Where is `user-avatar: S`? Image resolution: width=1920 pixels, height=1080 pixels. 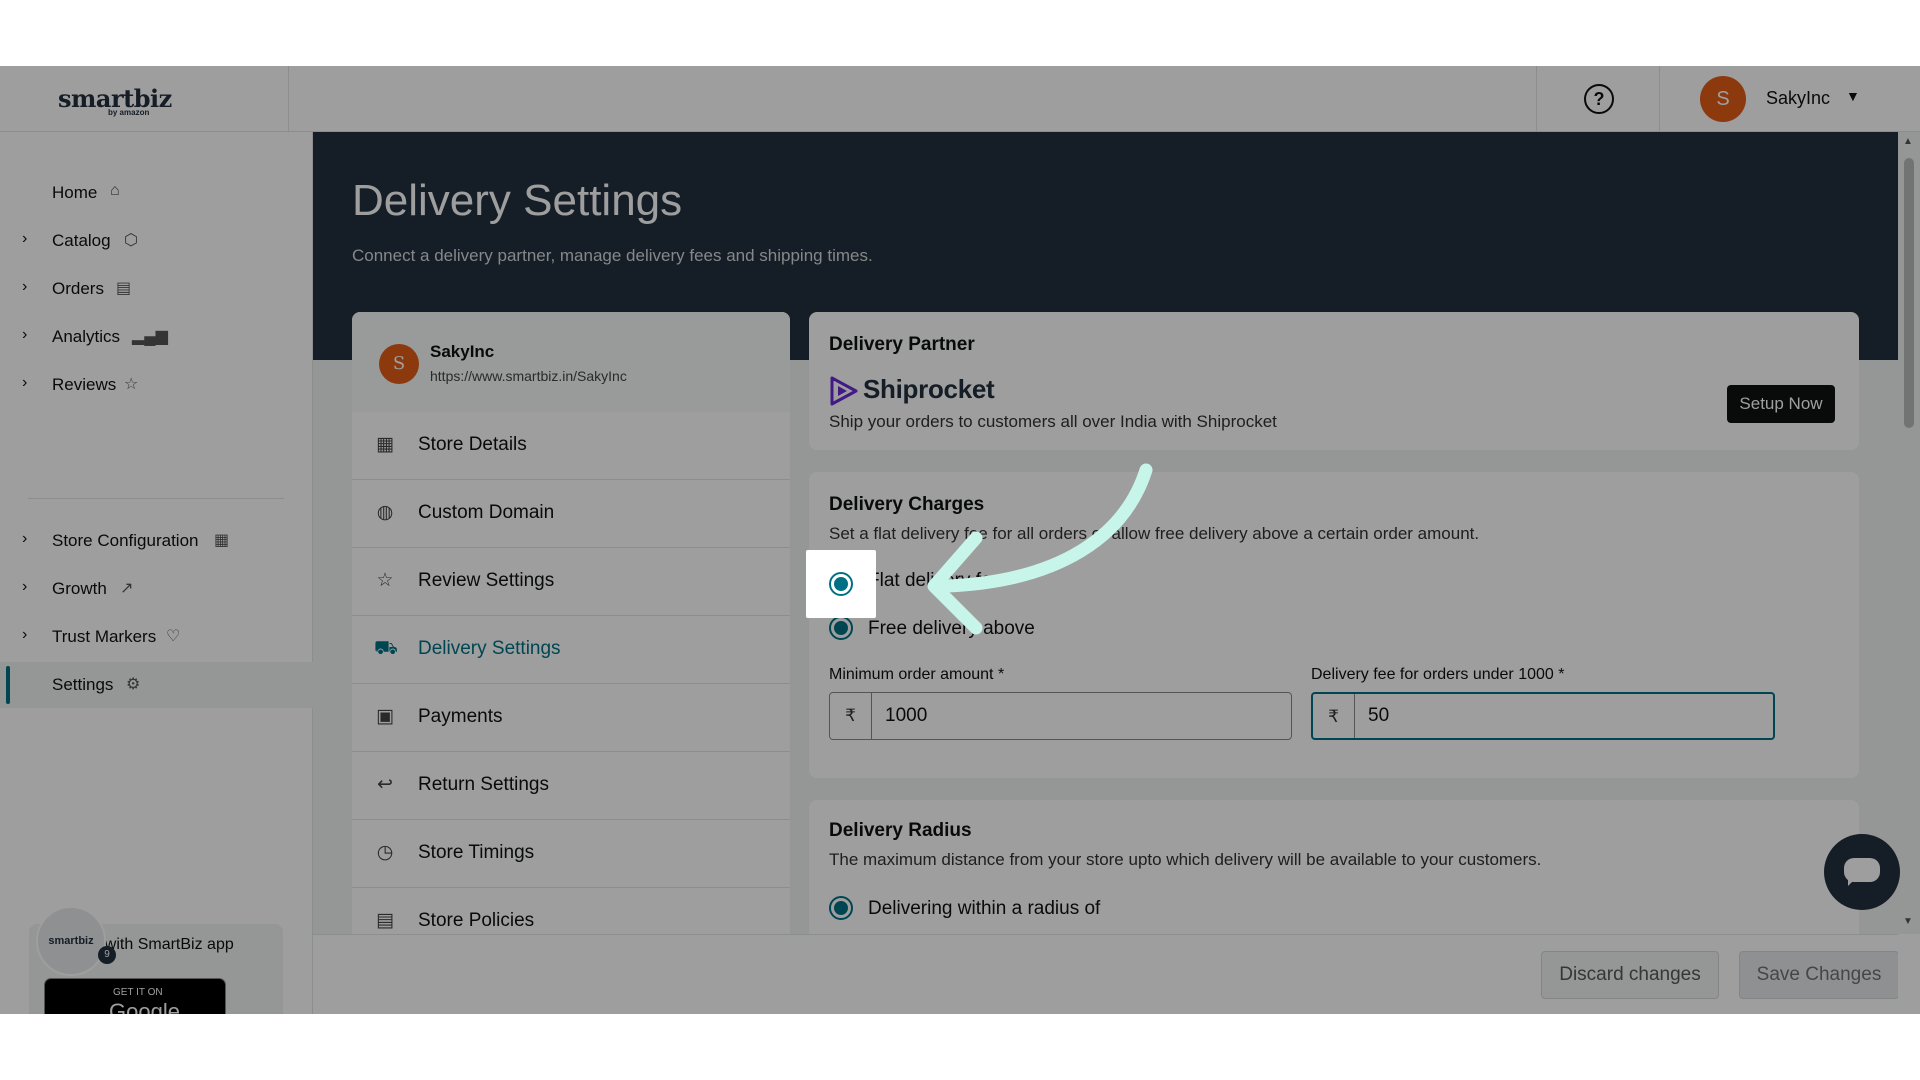 user-avatar: S is located at coordinates (1723, 99).